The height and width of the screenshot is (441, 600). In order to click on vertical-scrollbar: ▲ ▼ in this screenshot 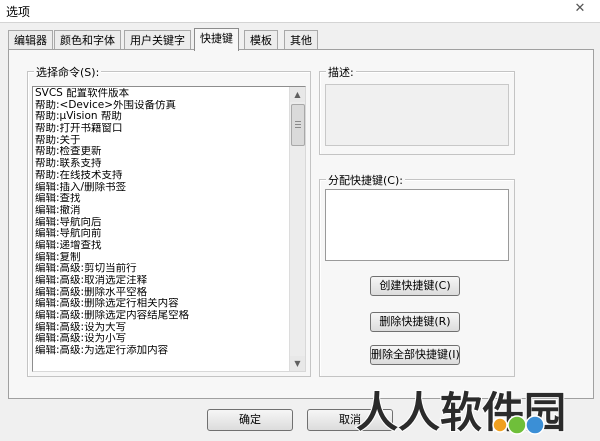, I will do `click(297, 229)`.